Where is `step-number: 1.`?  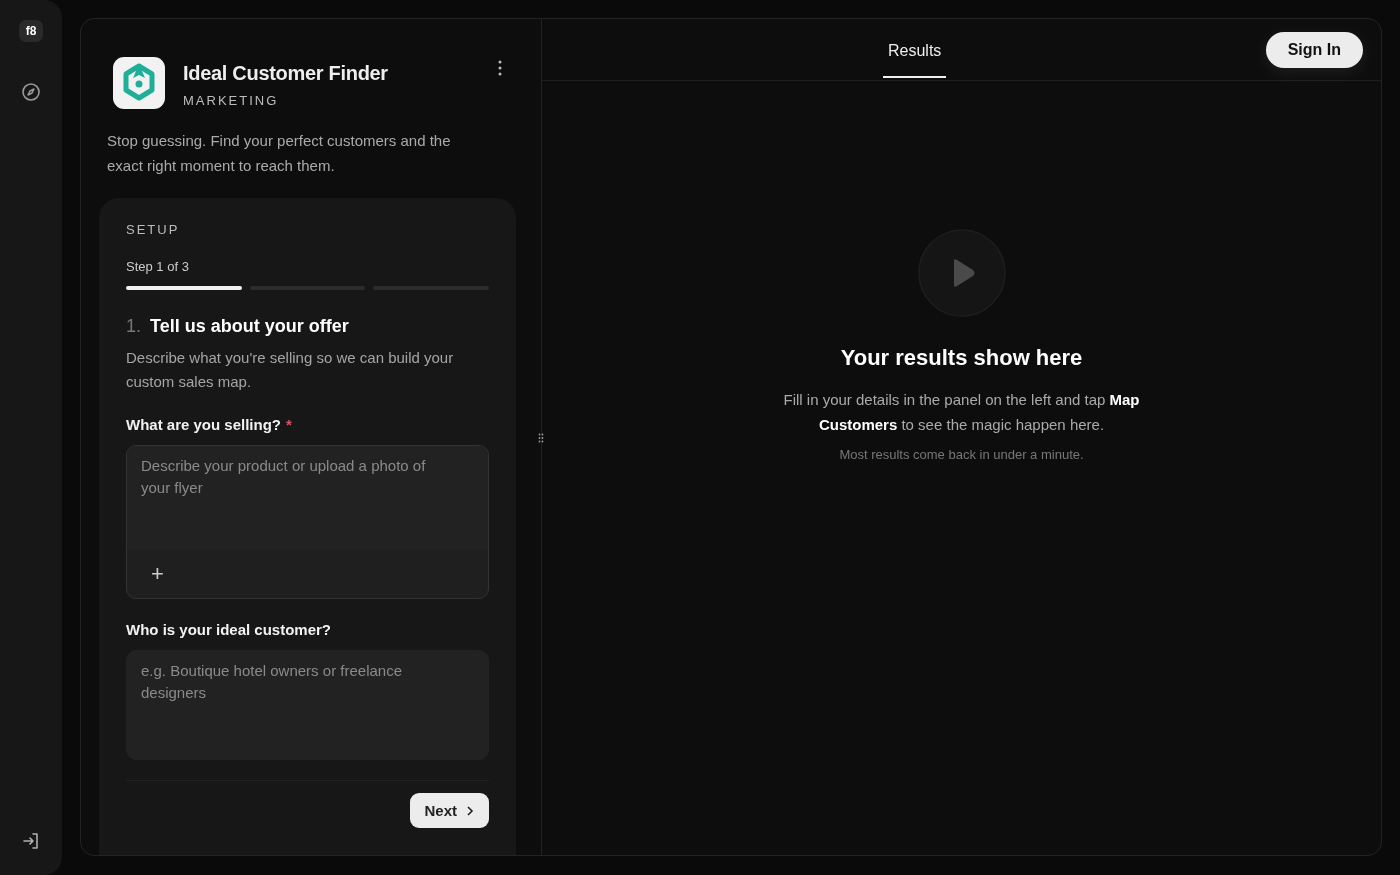 step-number: 1. is located at coordinates (133, 326).